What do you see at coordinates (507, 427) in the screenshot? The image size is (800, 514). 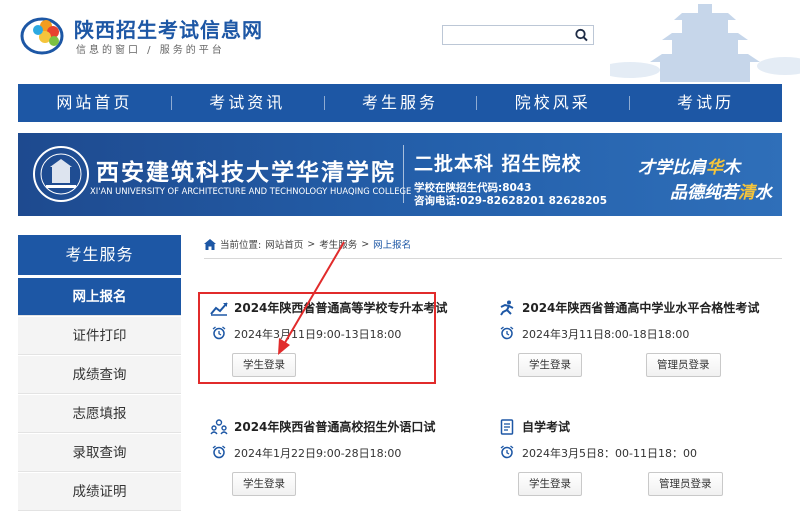 I see `document-icon` at bounding box center [507, 427].